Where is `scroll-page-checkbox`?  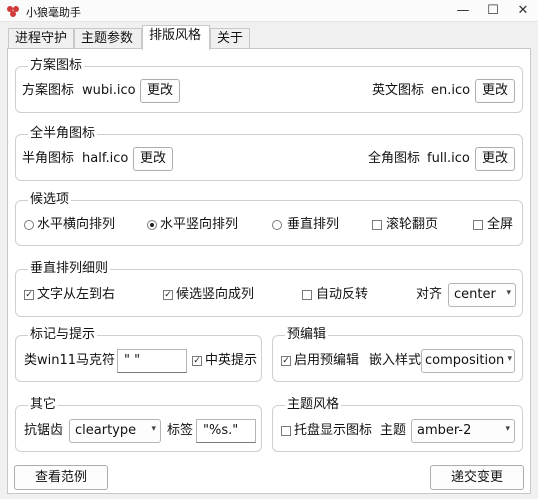 scroll-page-checkbox is located at coordinates (377, 225).